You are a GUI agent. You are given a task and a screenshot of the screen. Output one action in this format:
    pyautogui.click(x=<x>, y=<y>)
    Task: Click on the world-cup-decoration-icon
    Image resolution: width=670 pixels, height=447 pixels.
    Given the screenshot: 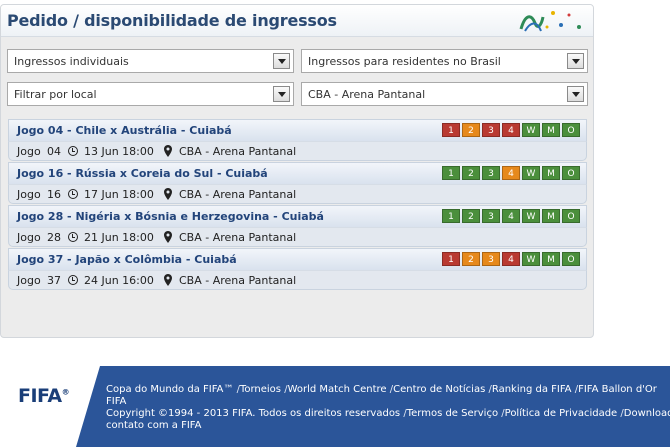 What is the action you would take?
    pyautogui.click(x=550, y=21)
    